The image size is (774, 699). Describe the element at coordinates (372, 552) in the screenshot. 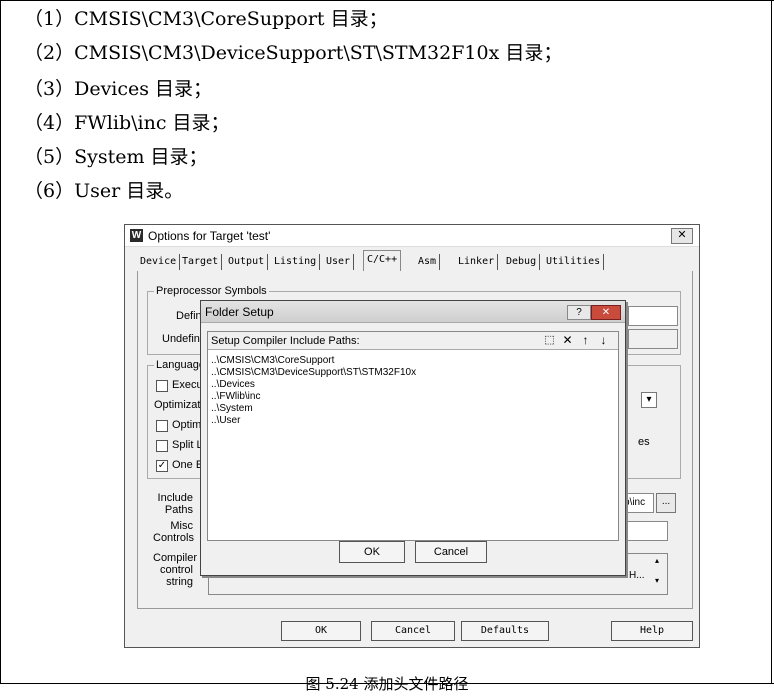

I see `folder-setup-ok-button: OK` at that location.